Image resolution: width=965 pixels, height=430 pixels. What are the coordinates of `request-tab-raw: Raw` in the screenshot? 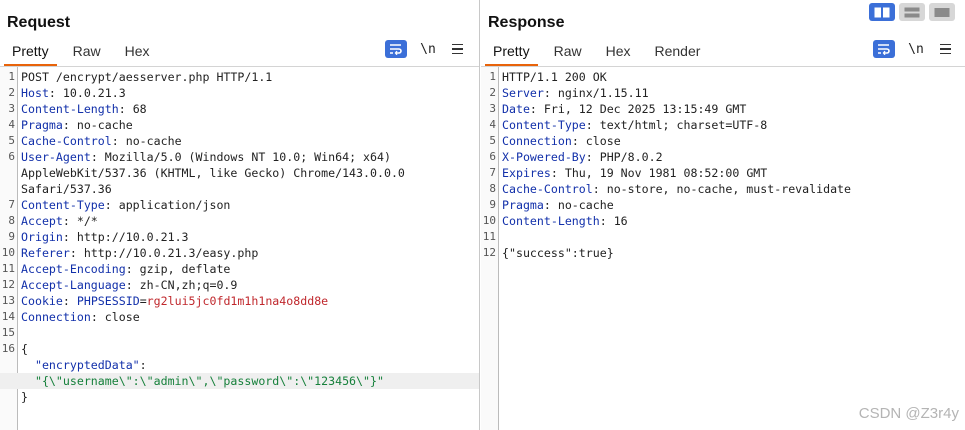 It's located at (87, 52).